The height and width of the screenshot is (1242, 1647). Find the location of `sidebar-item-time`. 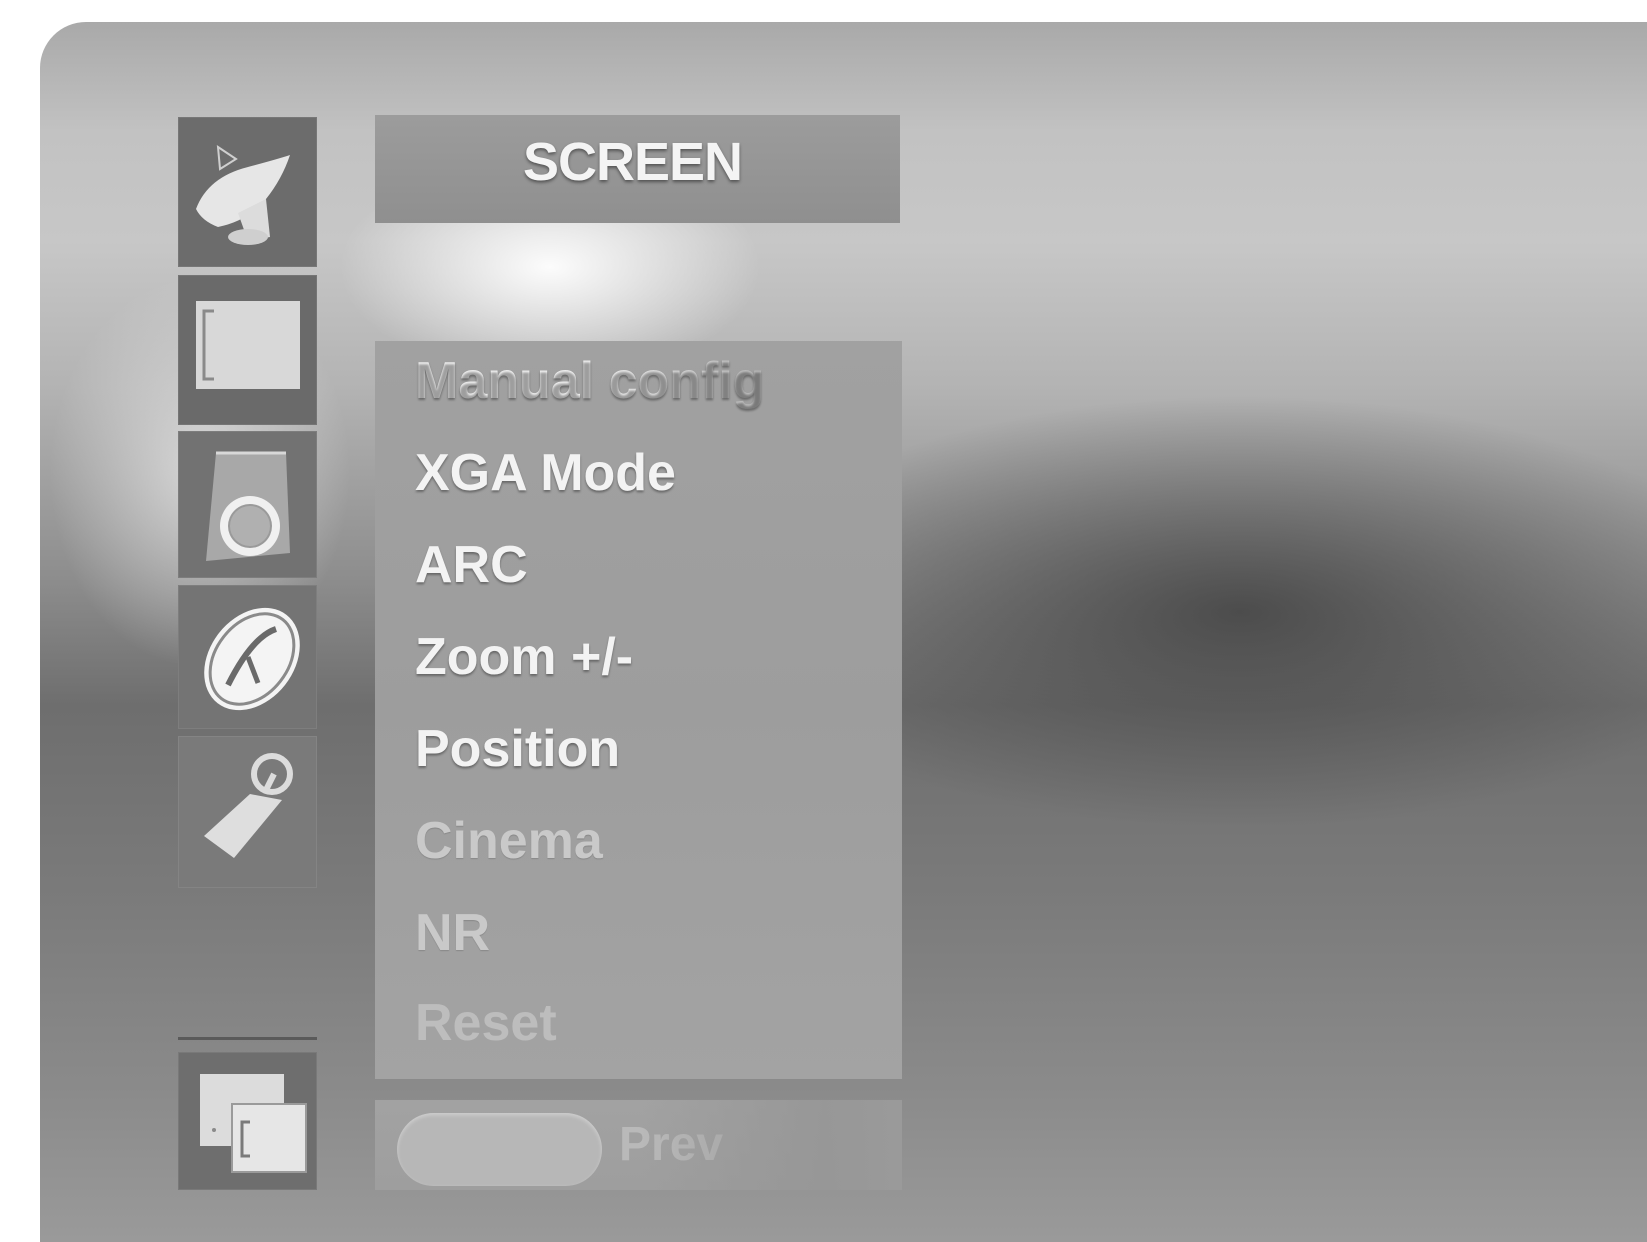

sidebar-item-time is located at coordinates (247, 657).